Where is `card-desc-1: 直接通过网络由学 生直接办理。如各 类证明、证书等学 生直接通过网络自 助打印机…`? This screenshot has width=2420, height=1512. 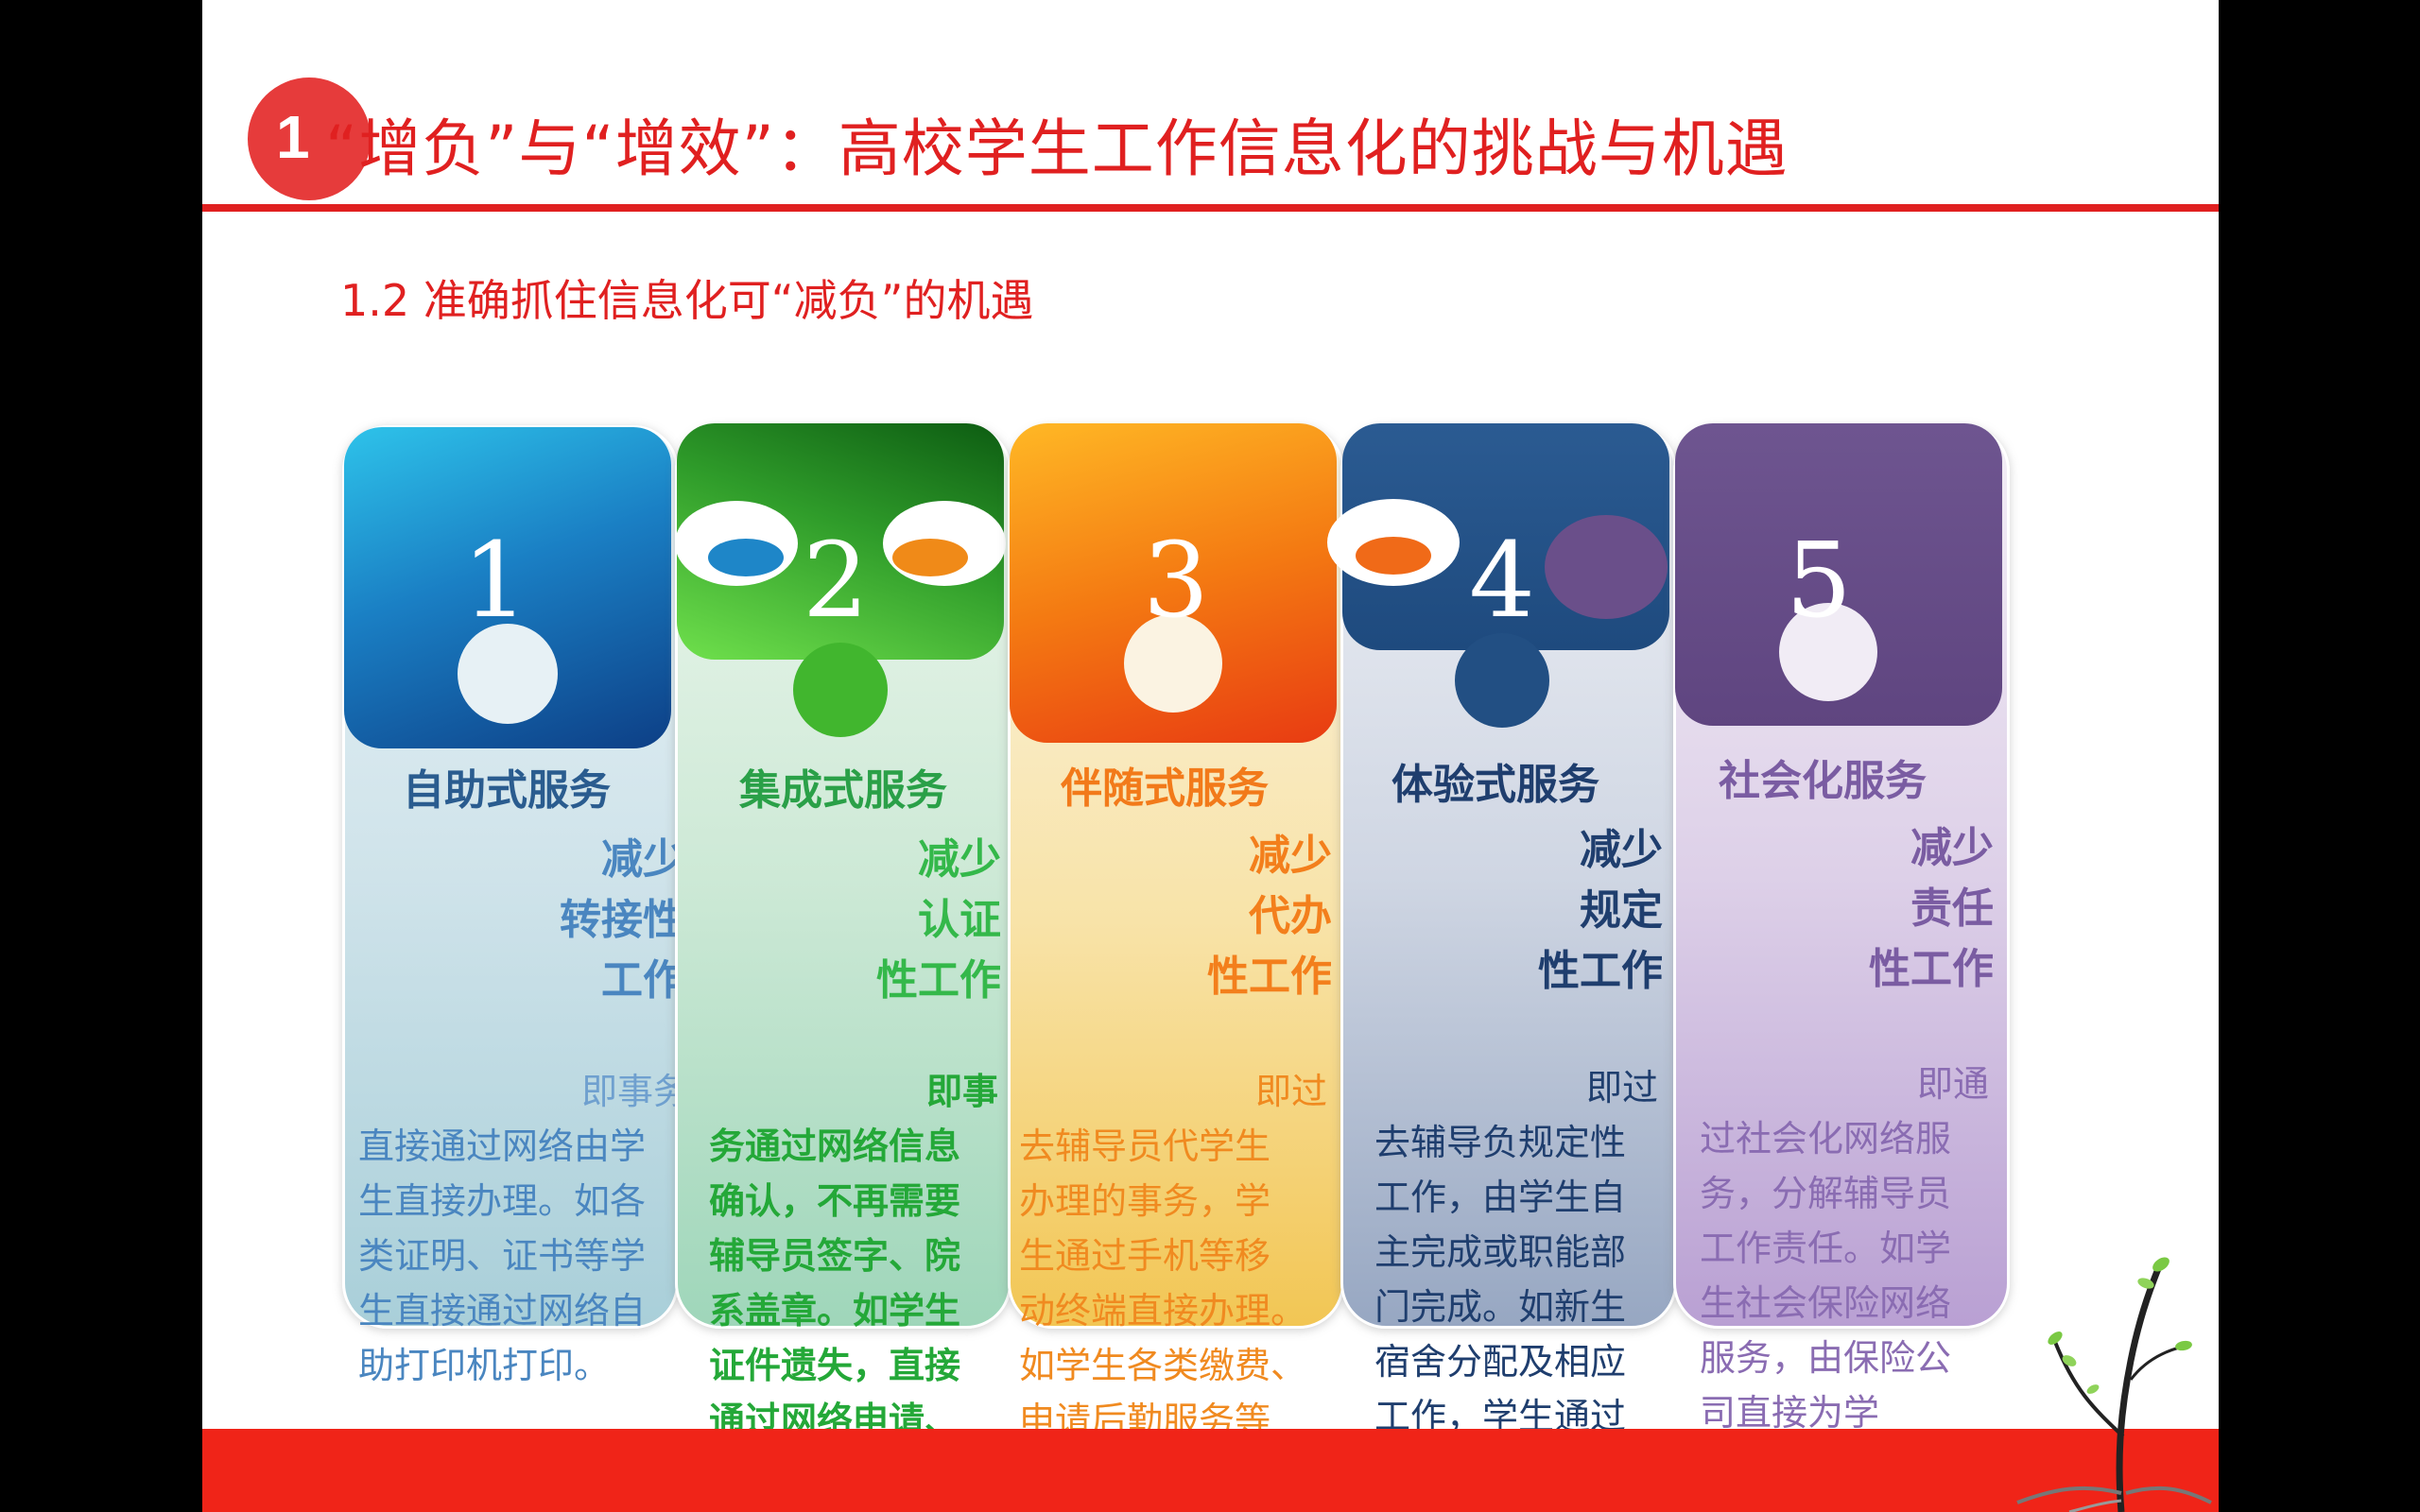
card-desc-1: 直接通过网络由学 生直接办理。如各 类证明、证书等学 生直接通过网络自 助打印机… is located at coordinates (502, 1255).